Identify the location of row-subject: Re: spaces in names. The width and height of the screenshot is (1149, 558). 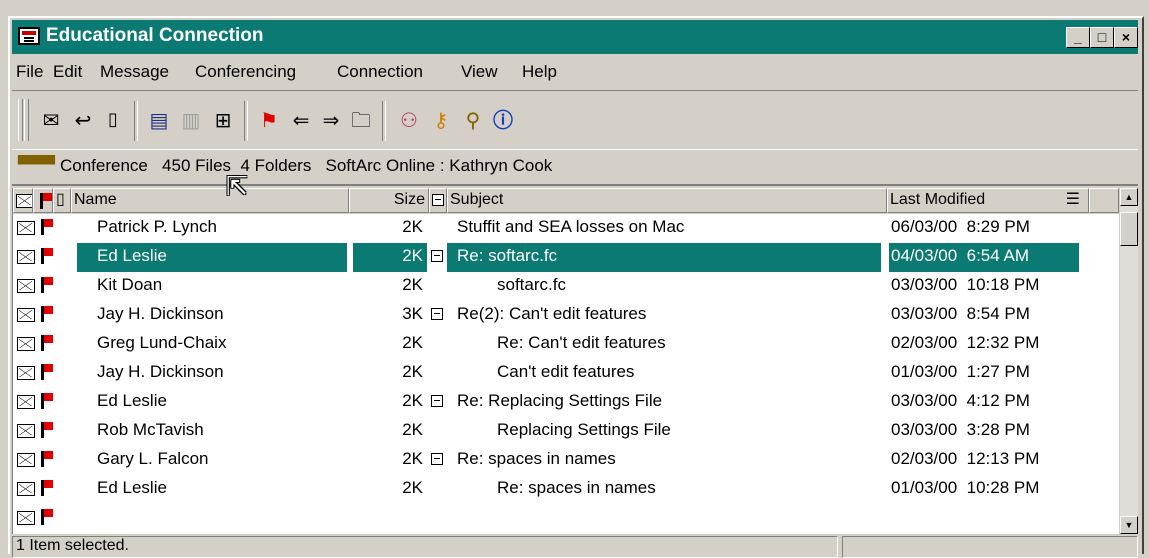
(536, 458).